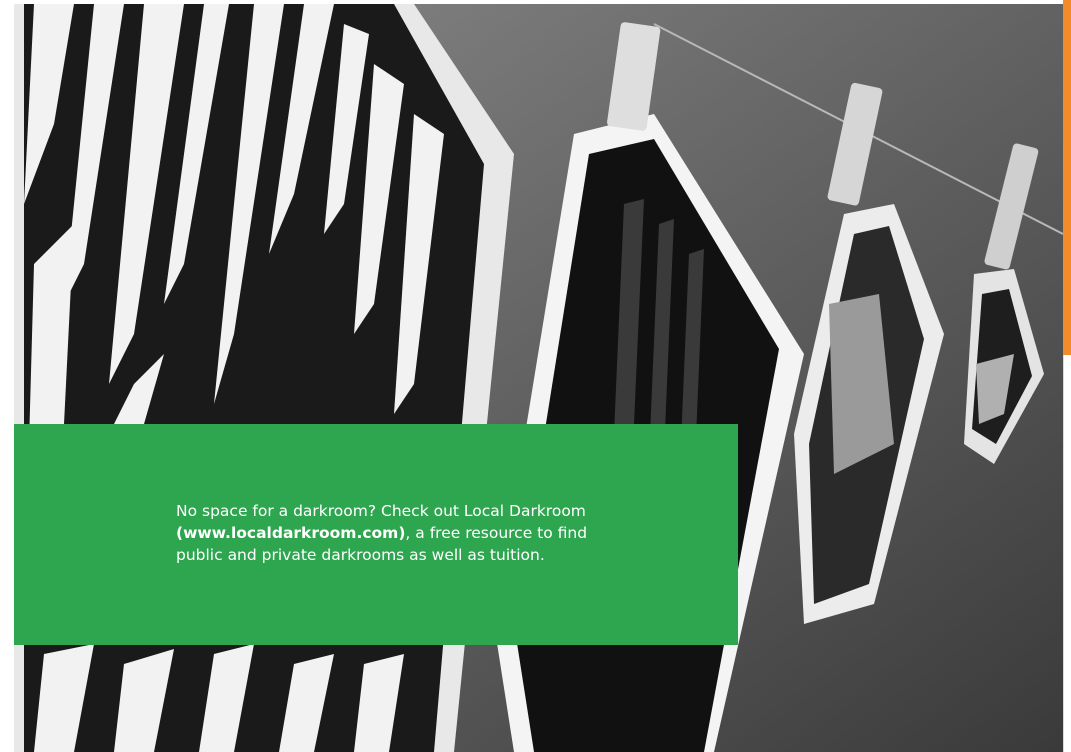  I want to click on page-edge-rule, so click(1063, 553).